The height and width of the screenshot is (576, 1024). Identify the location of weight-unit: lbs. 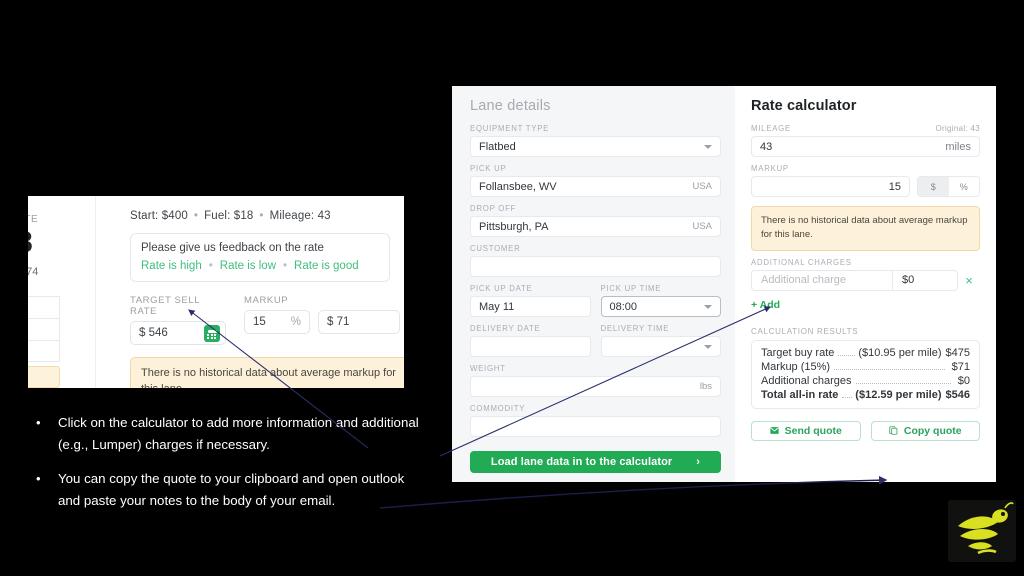
(705, 386).